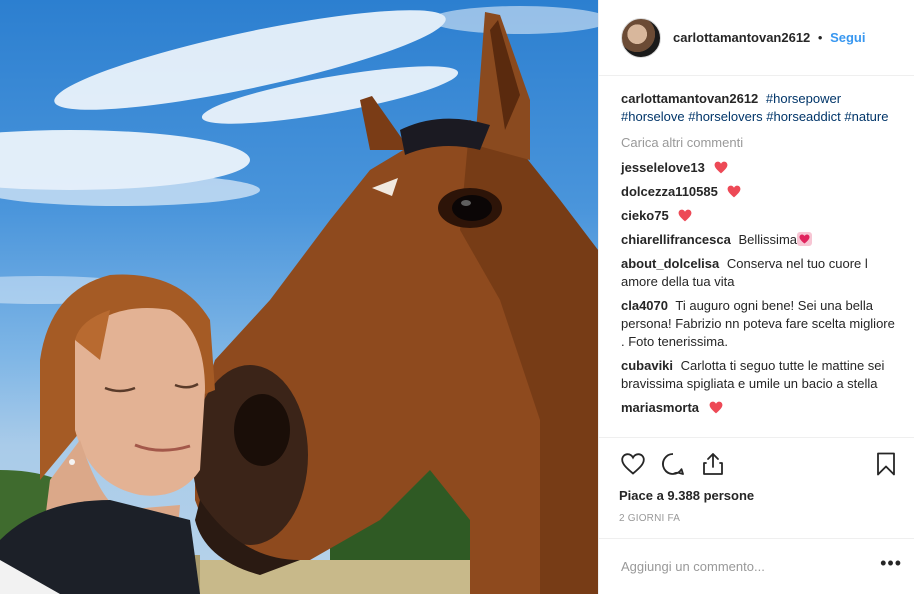 Image resolution: width=914 pixels, height=594 pixels. Describe the element at coordinates (741, 37) in the screenshot. I see `header-username: carlottamantovan2612` at that location.